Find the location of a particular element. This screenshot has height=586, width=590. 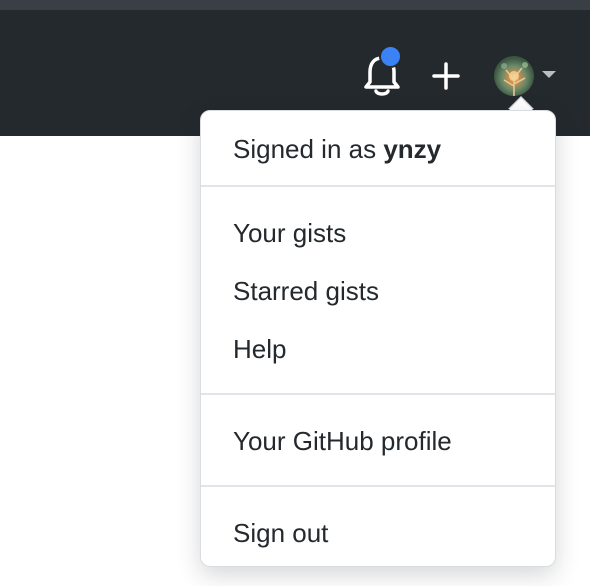

username: ynzy is located at coordinates (412, 149).